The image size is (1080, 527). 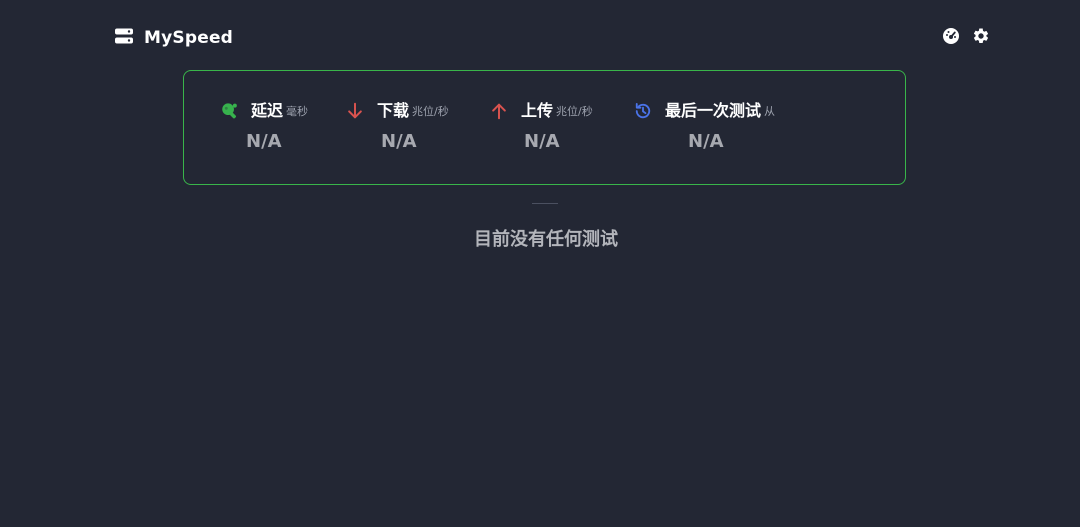 I want to click on header-actions, so click(x=966, y=38).